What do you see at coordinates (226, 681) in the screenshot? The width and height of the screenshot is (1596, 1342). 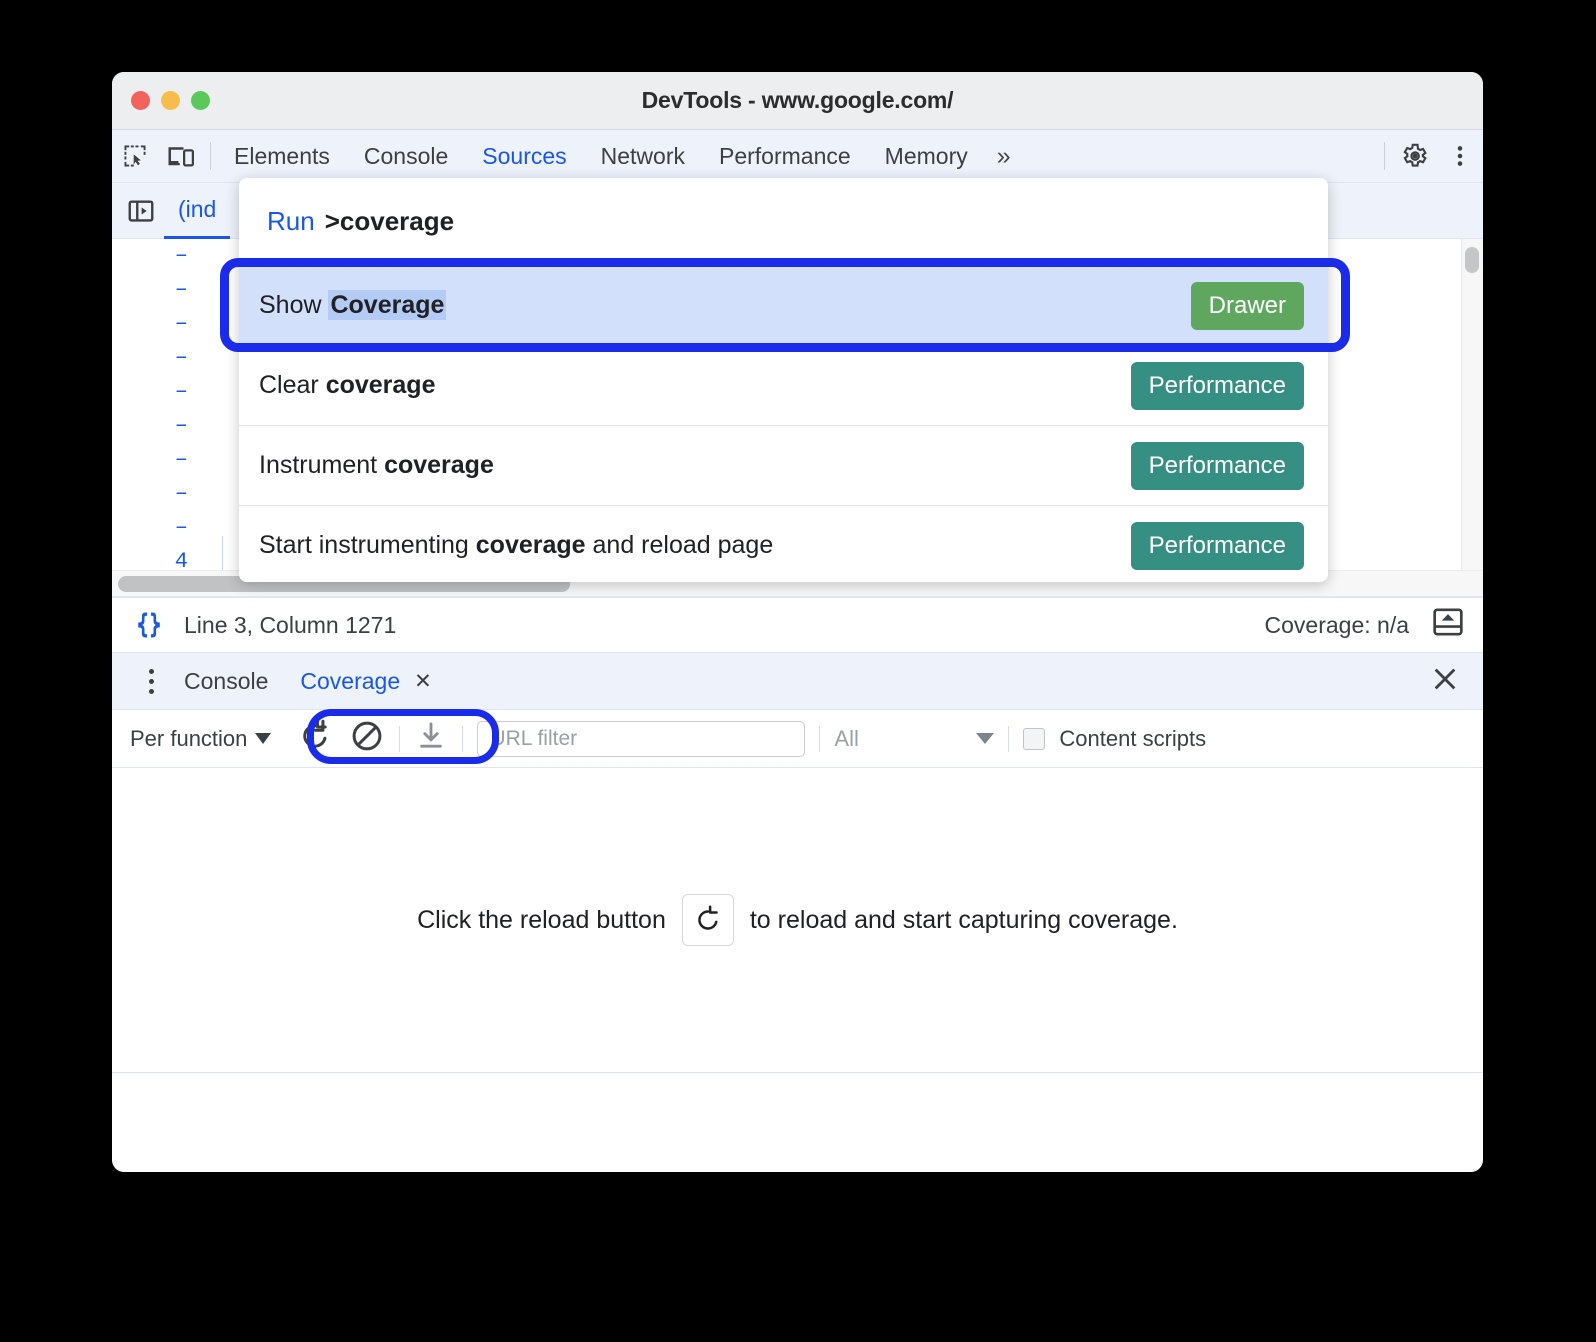 I see `drawer-tab-console: Console` at bounding box center [226, 681].